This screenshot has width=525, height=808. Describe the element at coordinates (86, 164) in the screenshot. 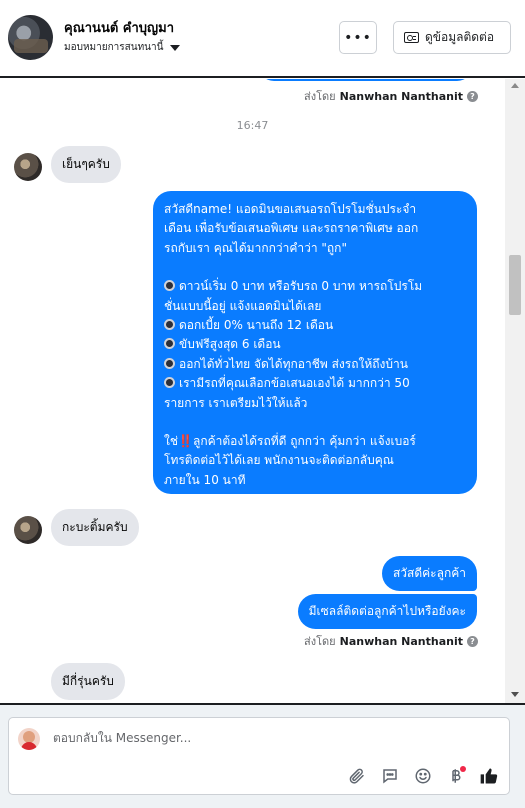

I see `incoming-message: เย็นๆครับ` at that location.